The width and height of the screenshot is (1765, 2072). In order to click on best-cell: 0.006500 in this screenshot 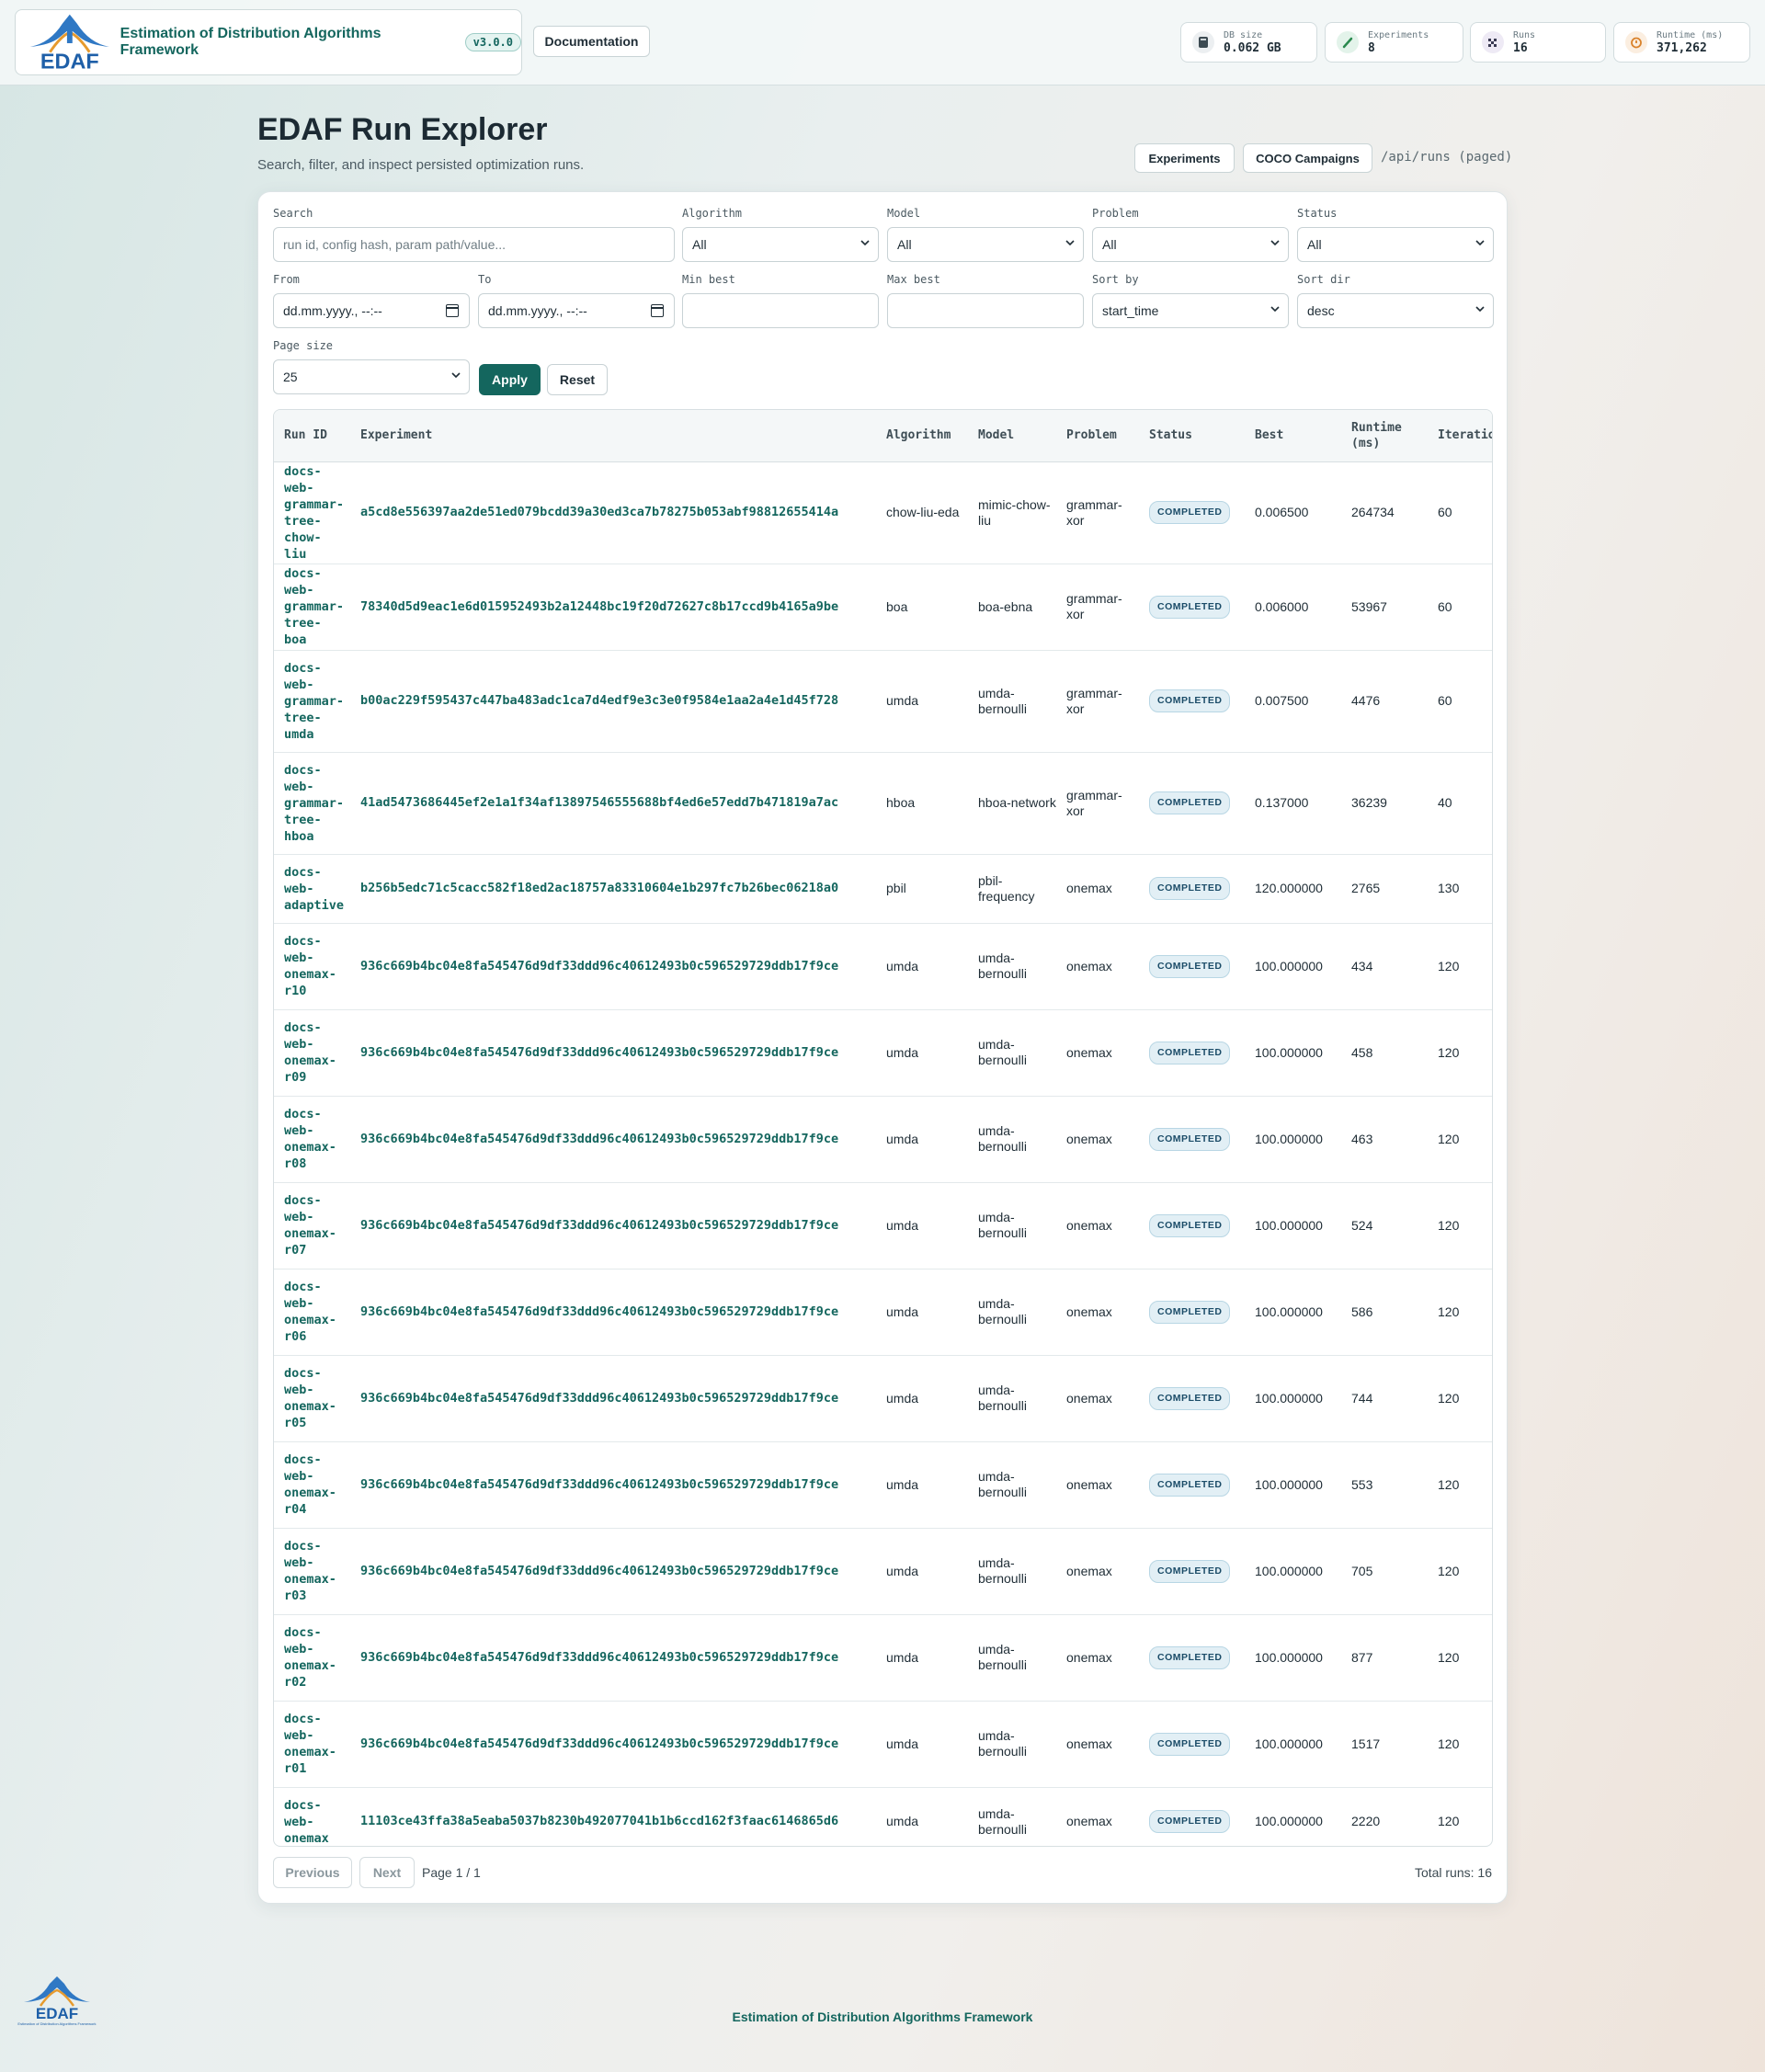, I will do `click(1293, 513)`.